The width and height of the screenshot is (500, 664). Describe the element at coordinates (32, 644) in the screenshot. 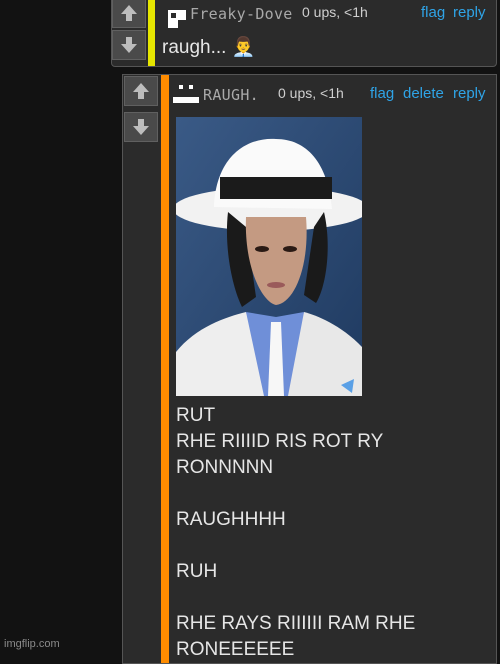

I see `imgflip-watermark: imgflip.com` at that location.